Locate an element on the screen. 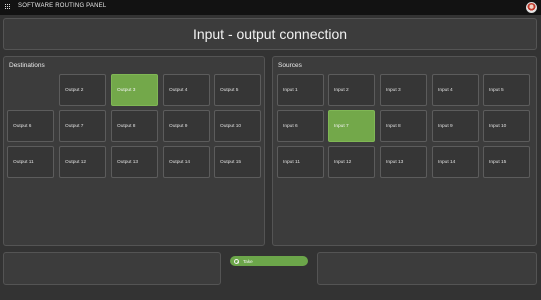 Image resolution: width=541 pixels, height=300 pixels. source-button: Input 12 is located at coordinates (351, 162).